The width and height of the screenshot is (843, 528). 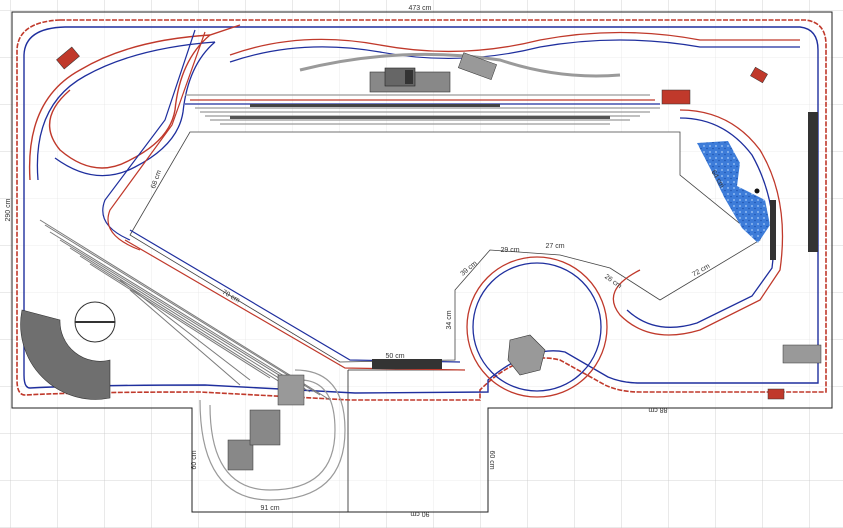 What do you see at coordinates (509, 250) in the screenshot?
I see `dim-inner-arc-a: 29 cm` at bounding box center [509, 250].